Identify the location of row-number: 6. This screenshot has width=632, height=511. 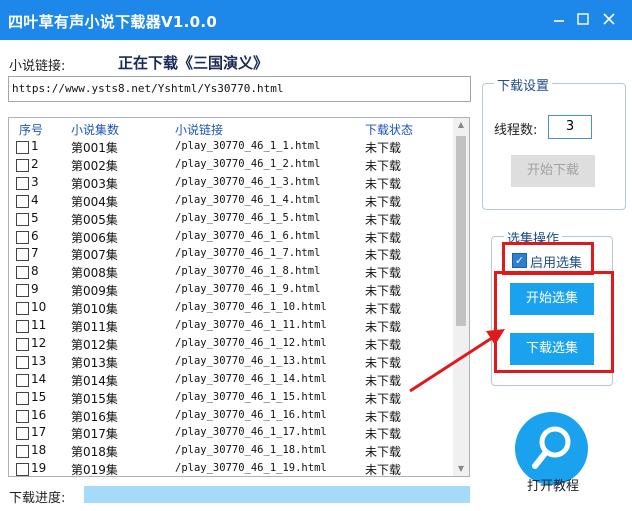
(35, 235).